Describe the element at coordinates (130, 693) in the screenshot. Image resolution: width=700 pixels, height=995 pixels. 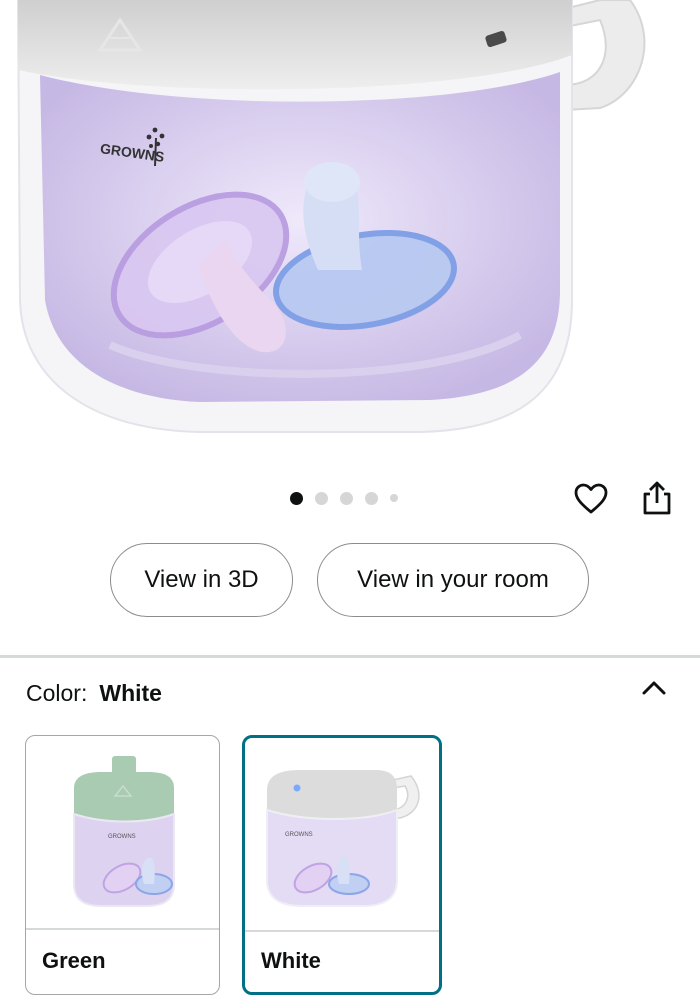
I see `selected-color-value: White` at that location.